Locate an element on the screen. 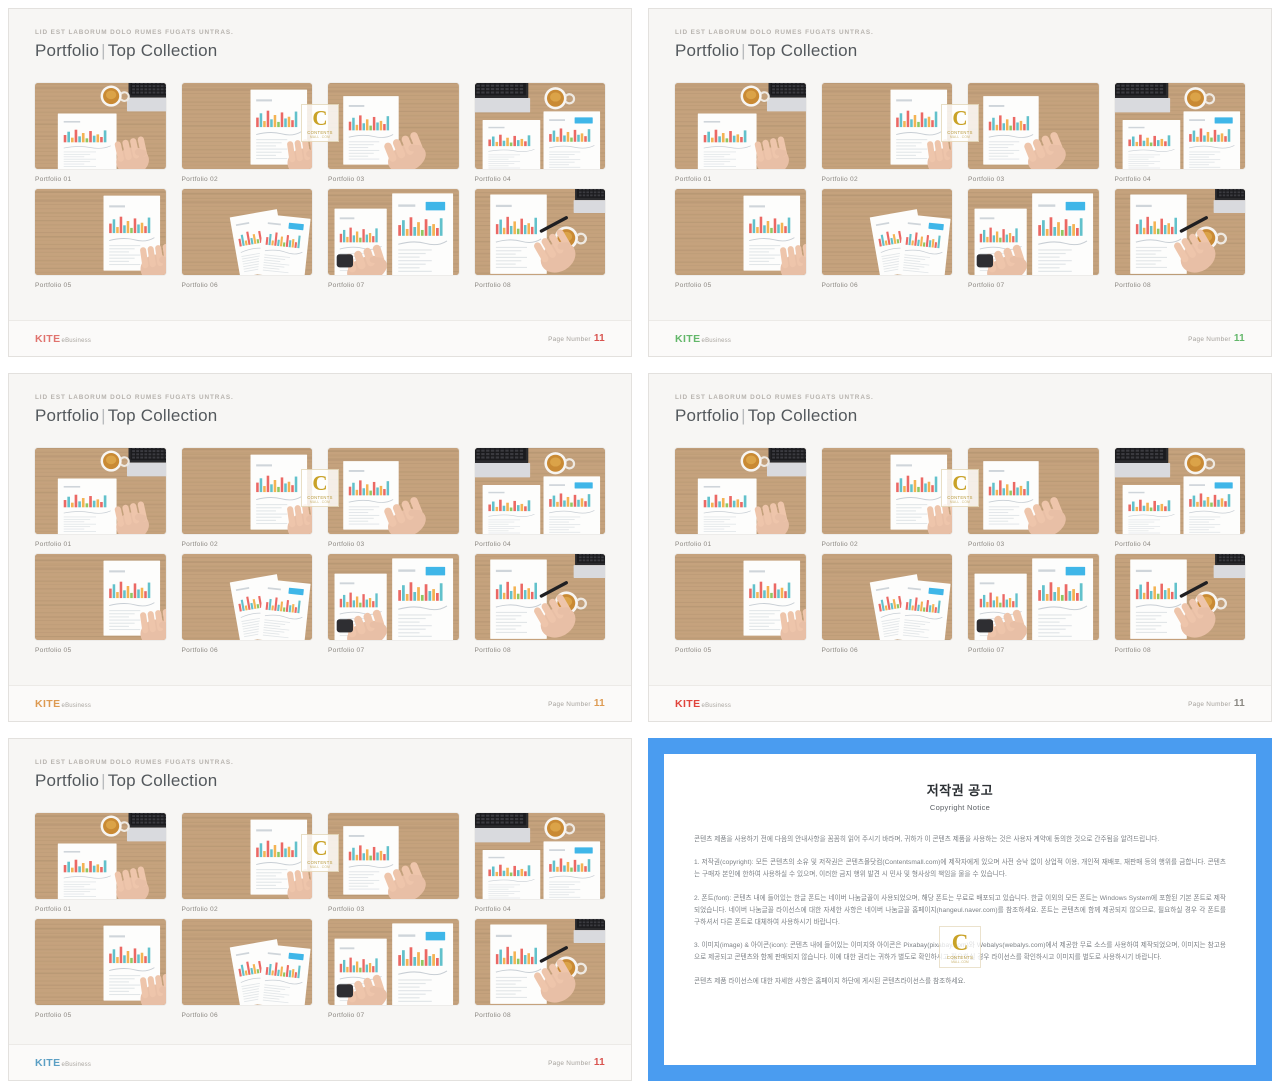 The height and width of the screenshot is (1089, 1280). slide-2-title-b: Top Collection is located at coordinates (802, 50).